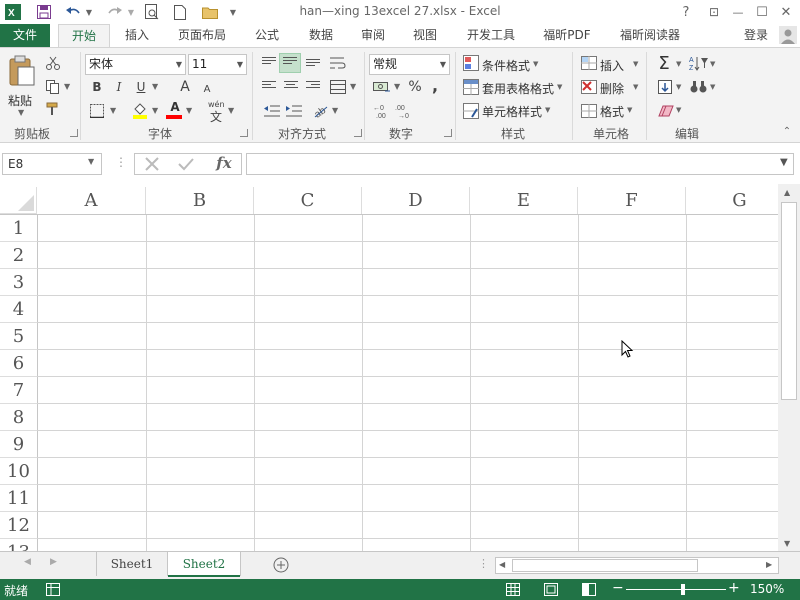 The image size is (800, 600). What do you see at coordinates (202, 35) in the screenshot?
I see `tab-page-layout: 页面布局` at bounding box center [202, 35].